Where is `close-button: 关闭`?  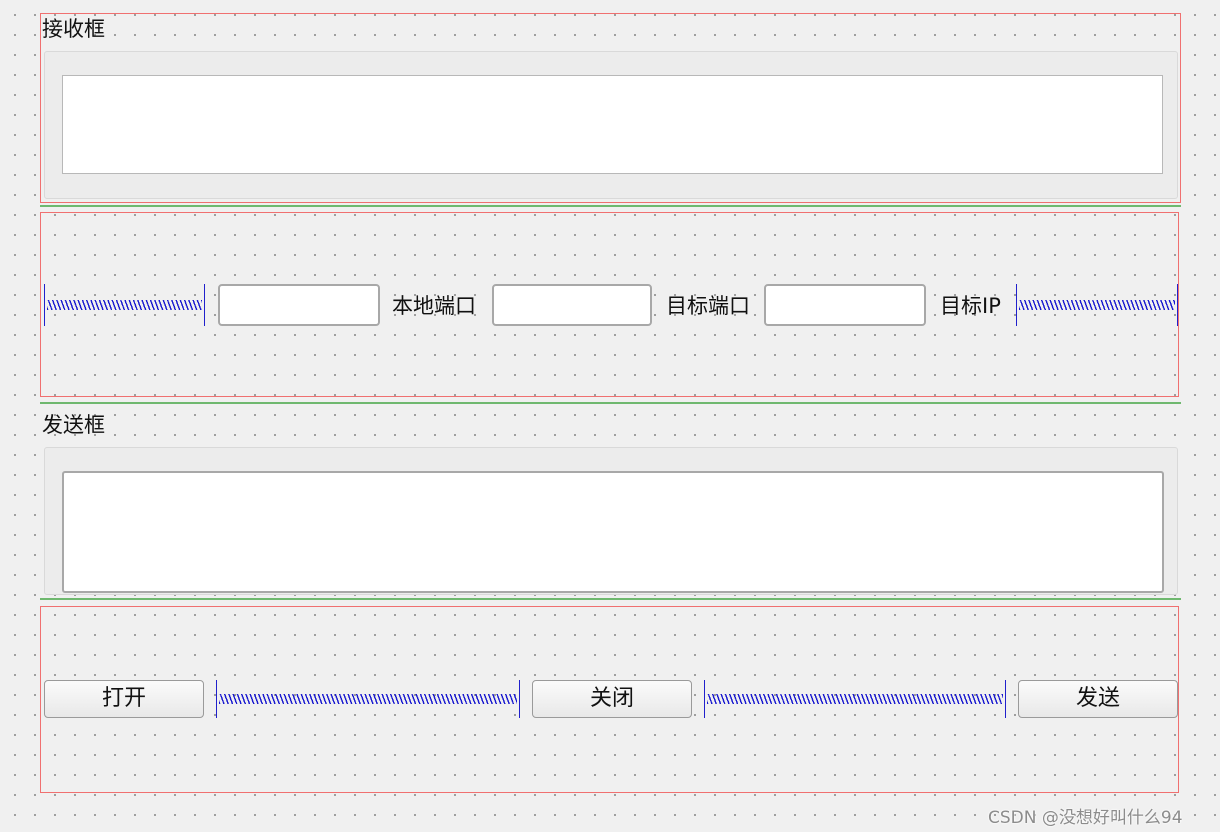 close-button: 关闭 is located at coordinates (612, 699).